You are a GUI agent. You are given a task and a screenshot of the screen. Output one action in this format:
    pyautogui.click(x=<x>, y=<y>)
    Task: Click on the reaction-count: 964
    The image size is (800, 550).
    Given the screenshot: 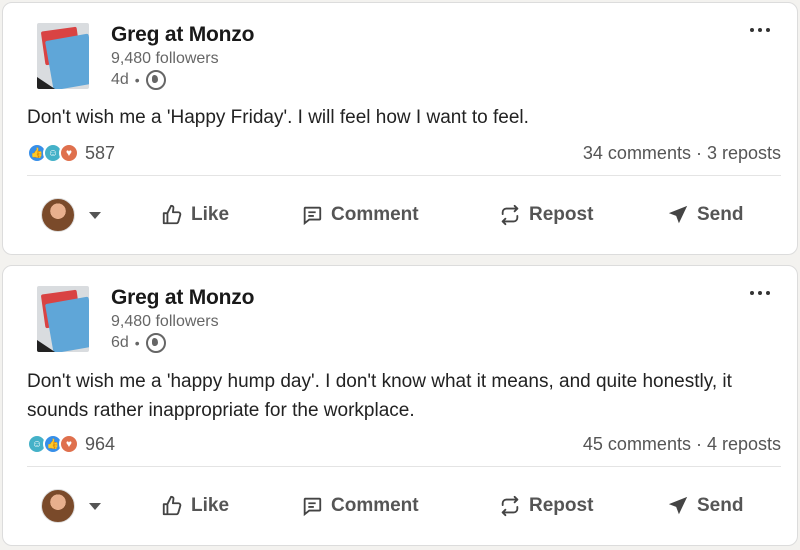 What is the action you would take?
    pyautogui.click(x=100, y=444)
    